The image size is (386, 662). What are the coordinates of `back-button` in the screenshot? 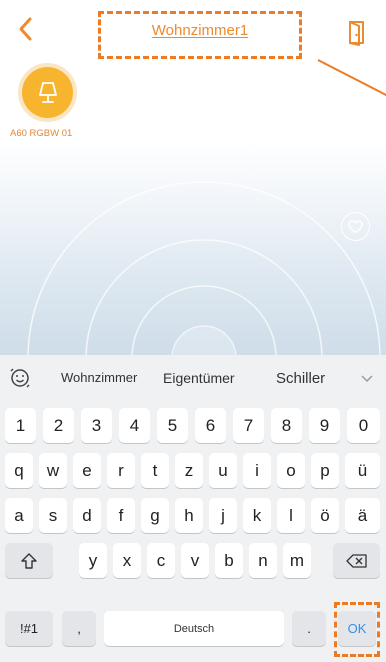 It's located at (26, 29).